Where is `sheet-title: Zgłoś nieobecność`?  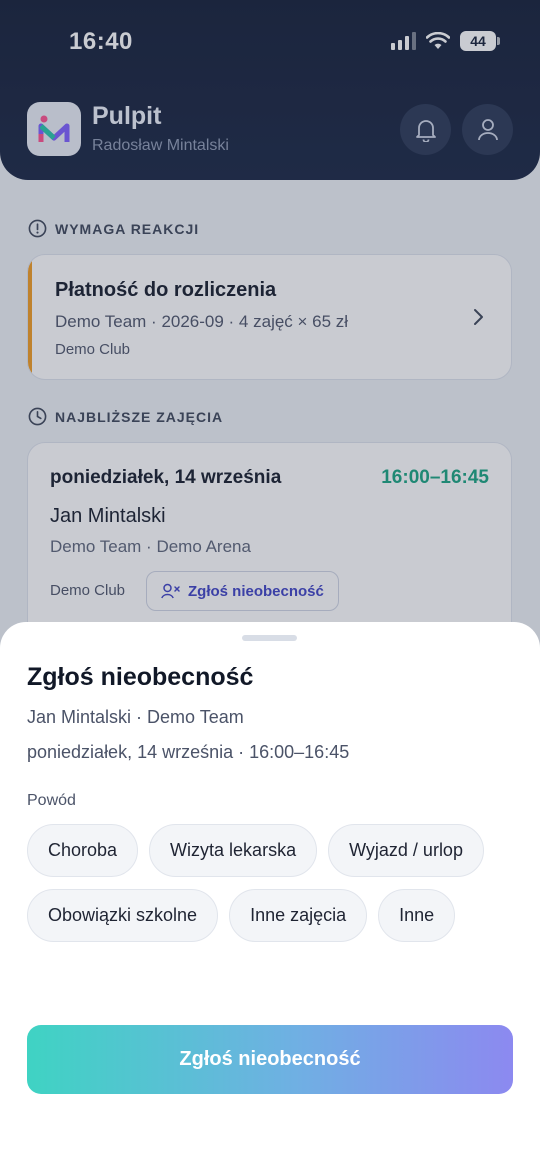
sheet-title: Zgłoś nieobecność is located at coordinates (140, 677).